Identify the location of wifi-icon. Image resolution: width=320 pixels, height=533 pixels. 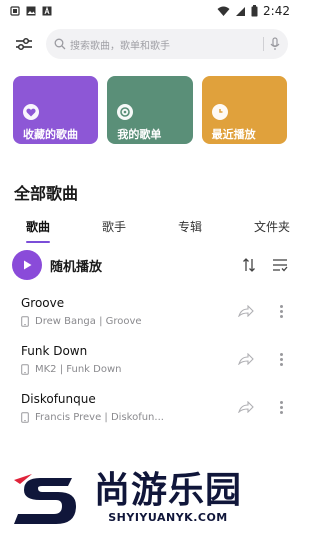
(223, 11).